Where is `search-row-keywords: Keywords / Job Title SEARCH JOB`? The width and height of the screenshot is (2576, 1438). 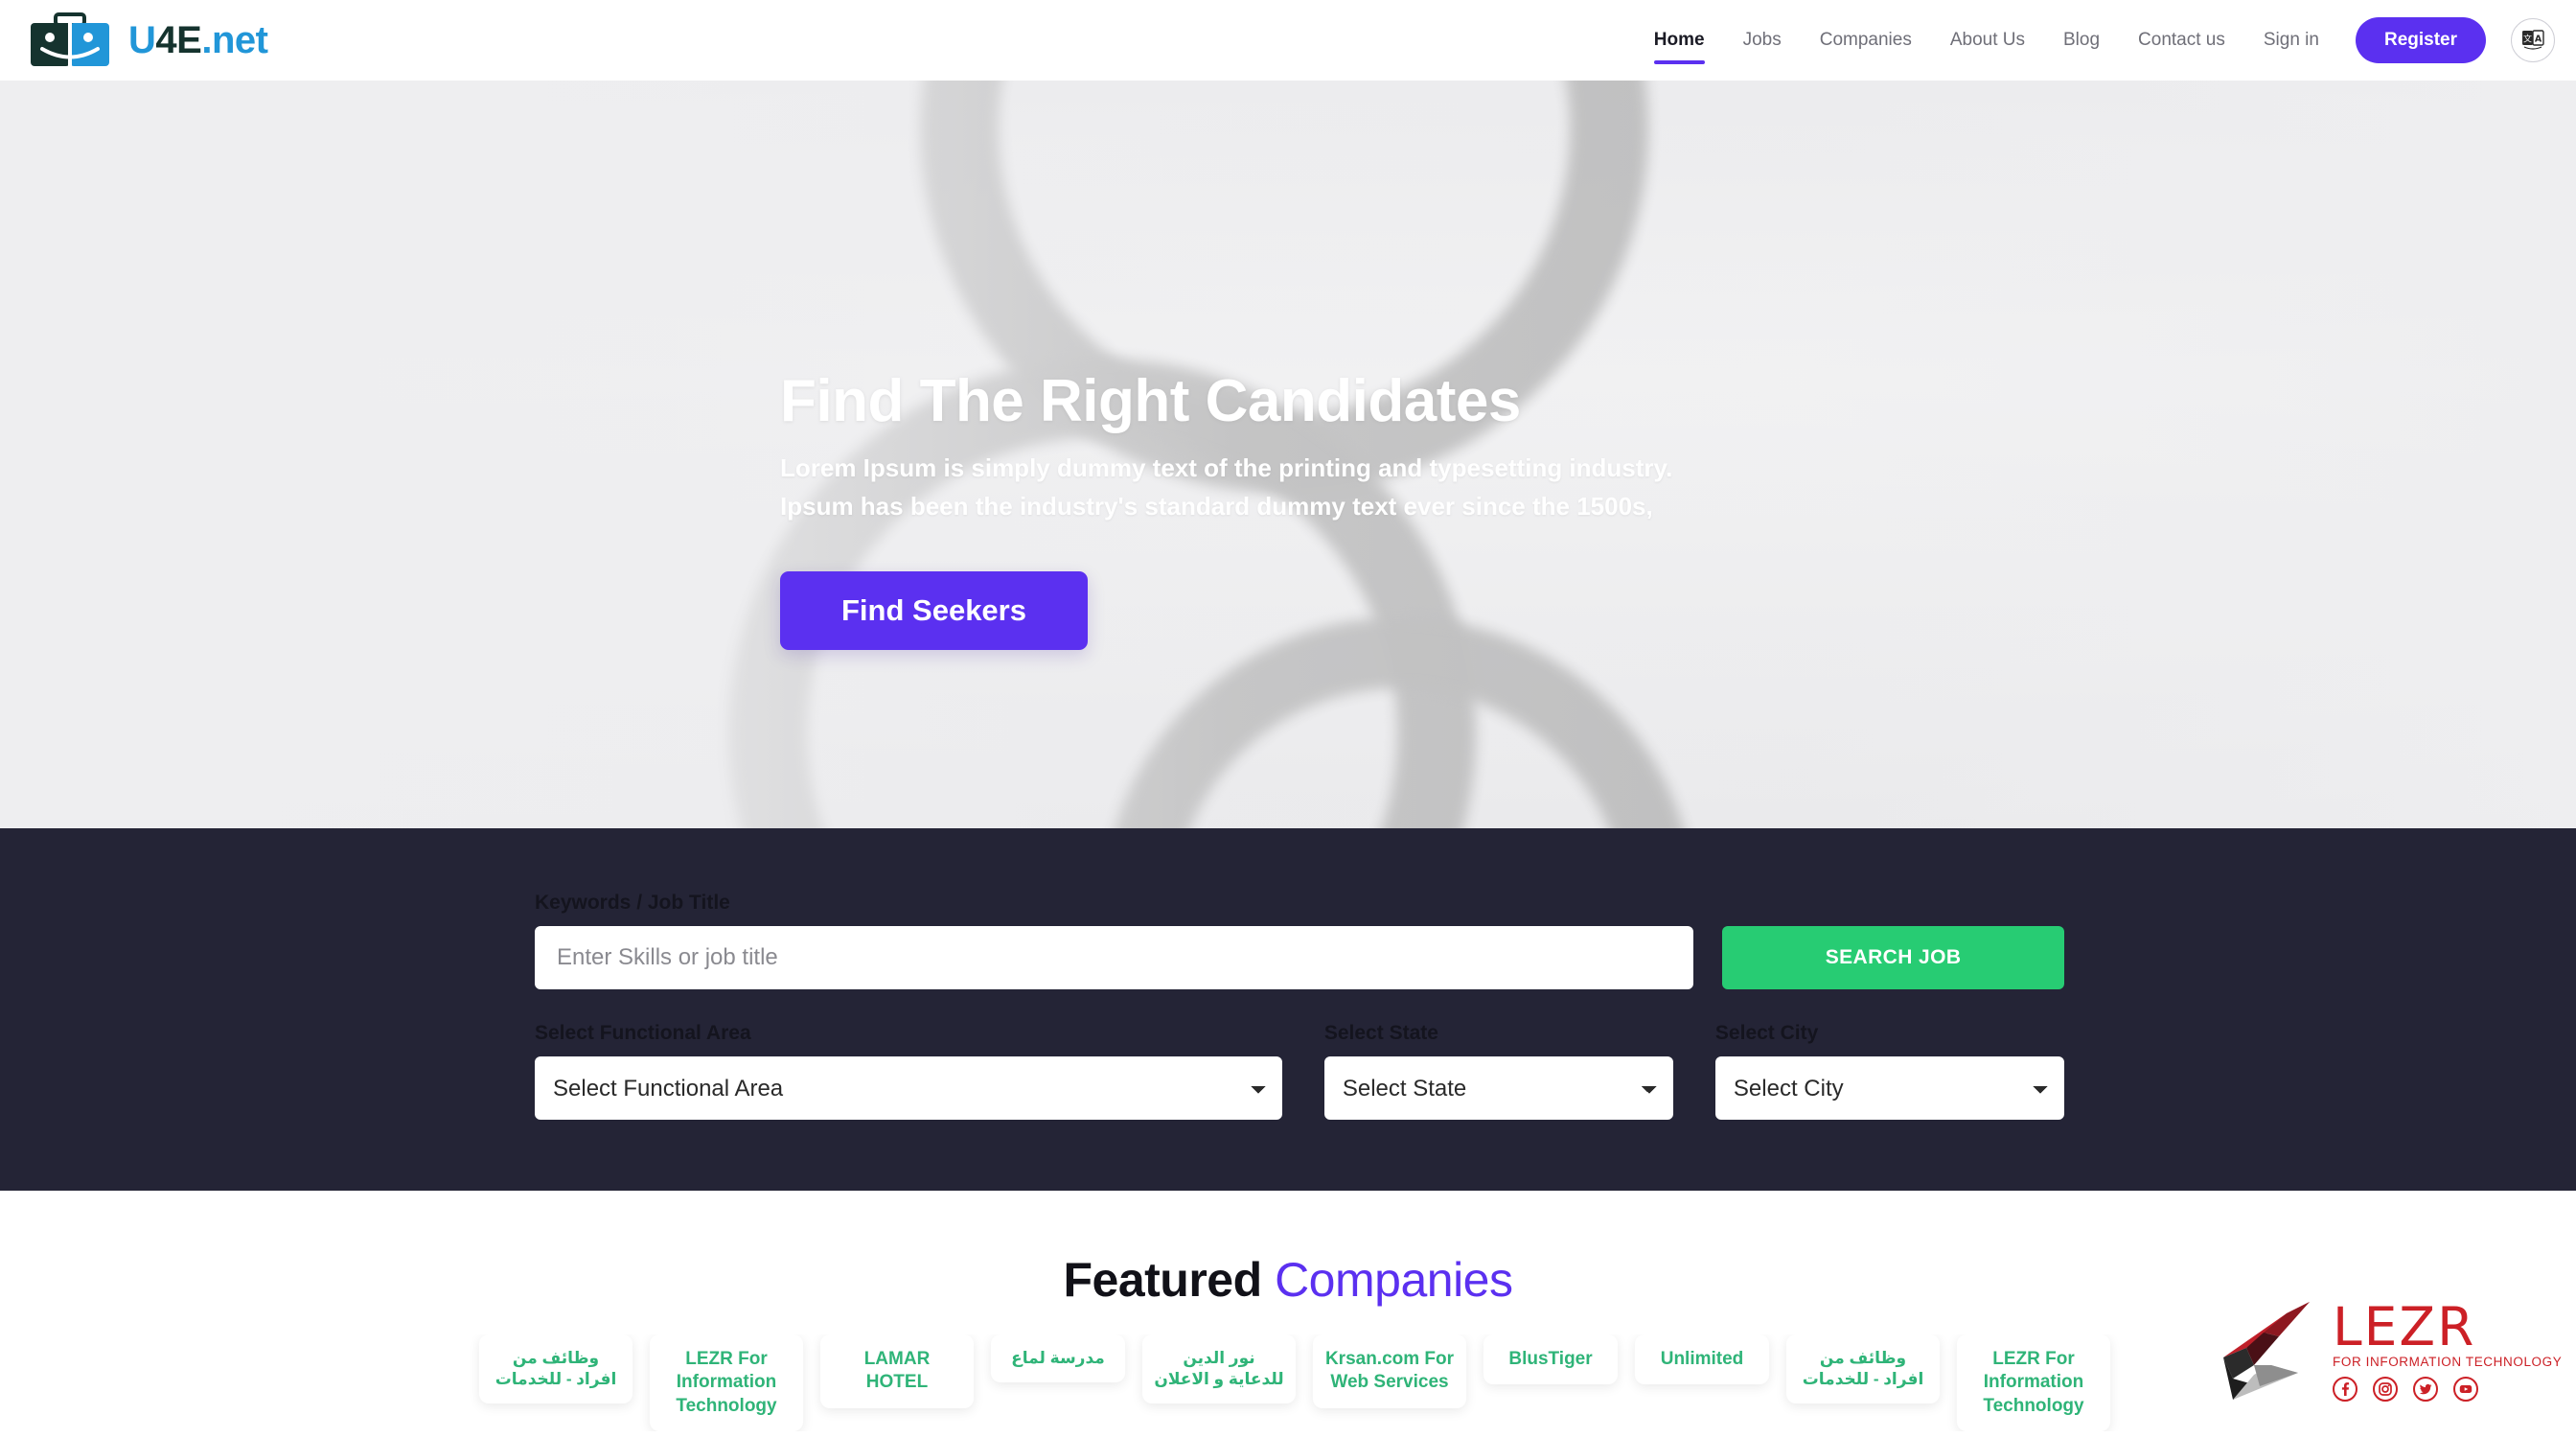 search-row-keywords: Keywords / Job Title SEARCH JOB is located at coordinates (1299, 940).